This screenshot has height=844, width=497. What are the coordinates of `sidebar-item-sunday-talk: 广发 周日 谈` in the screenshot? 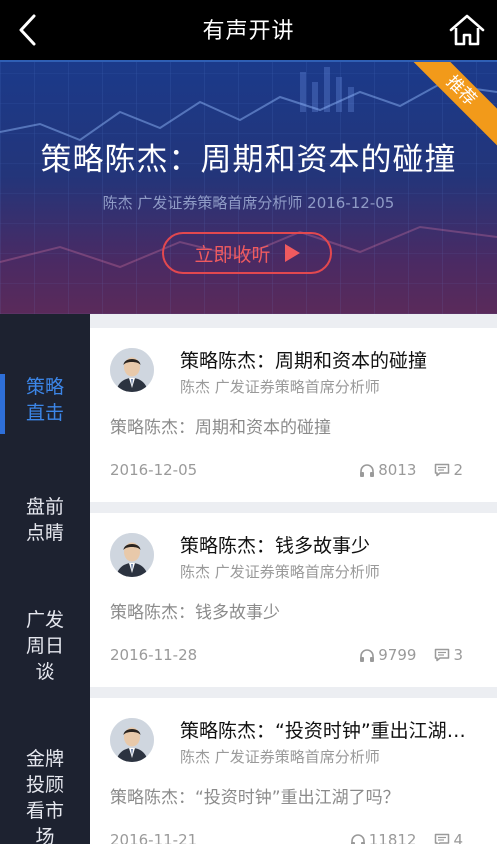 It's located at (45, 646).